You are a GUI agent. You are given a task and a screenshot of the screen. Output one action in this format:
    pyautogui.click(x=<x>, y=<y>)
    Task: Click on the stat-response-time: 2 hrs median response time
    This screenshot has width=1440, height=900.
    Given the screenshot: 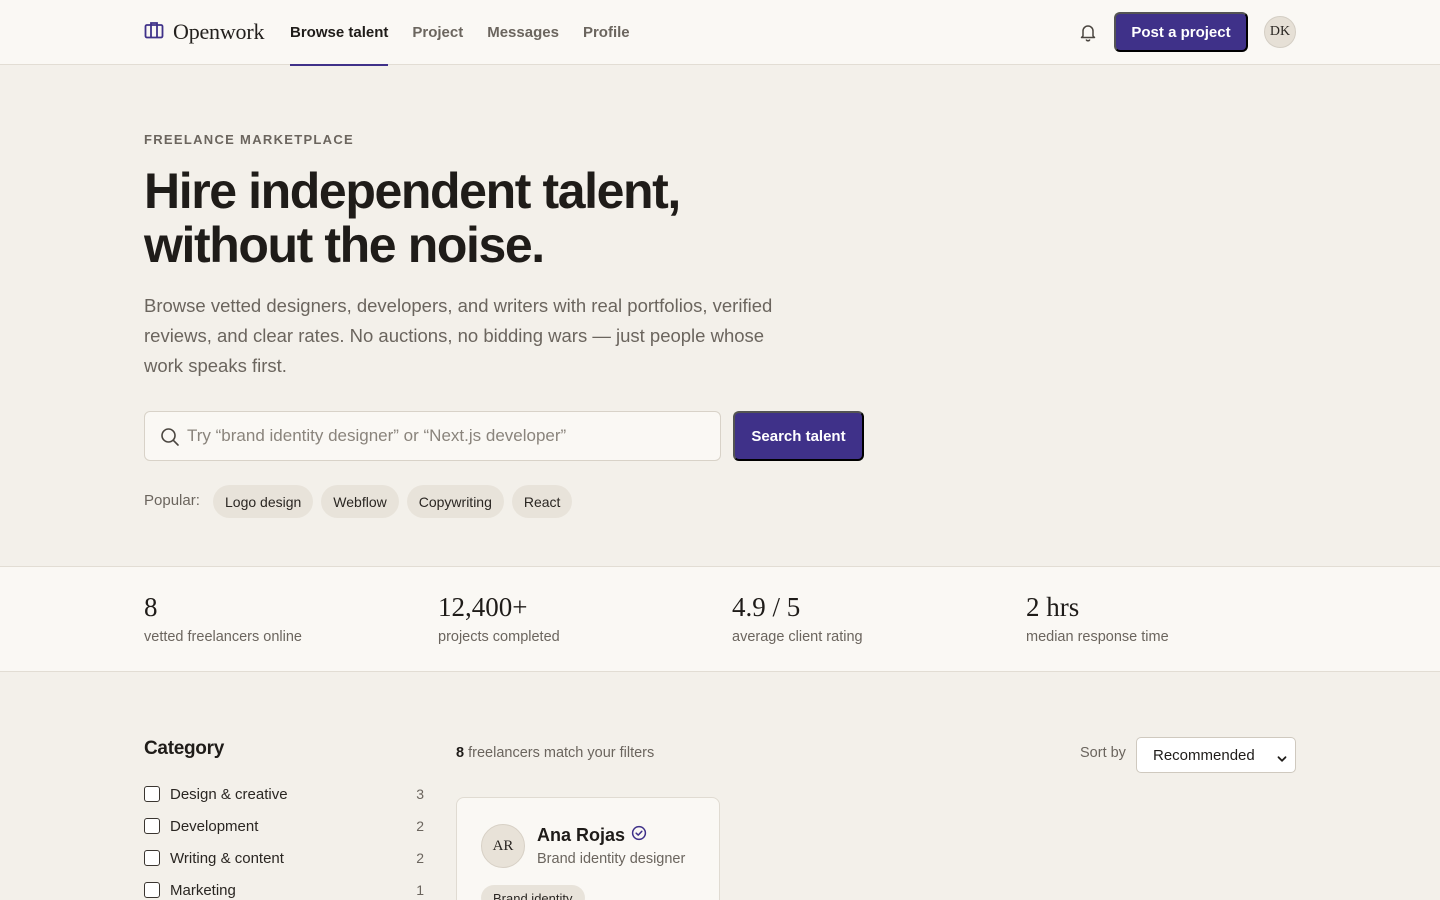 What is the action you would take?
    pyautogui.click(x=1097, y=618)
    